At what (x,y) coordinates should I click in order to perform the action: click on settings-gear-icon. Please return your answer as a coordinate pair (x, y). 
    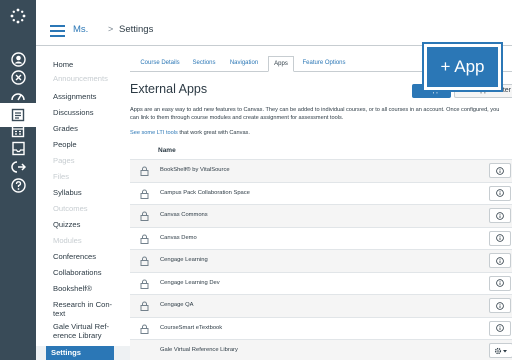
    Looking at the image, I should click on (500, 350).